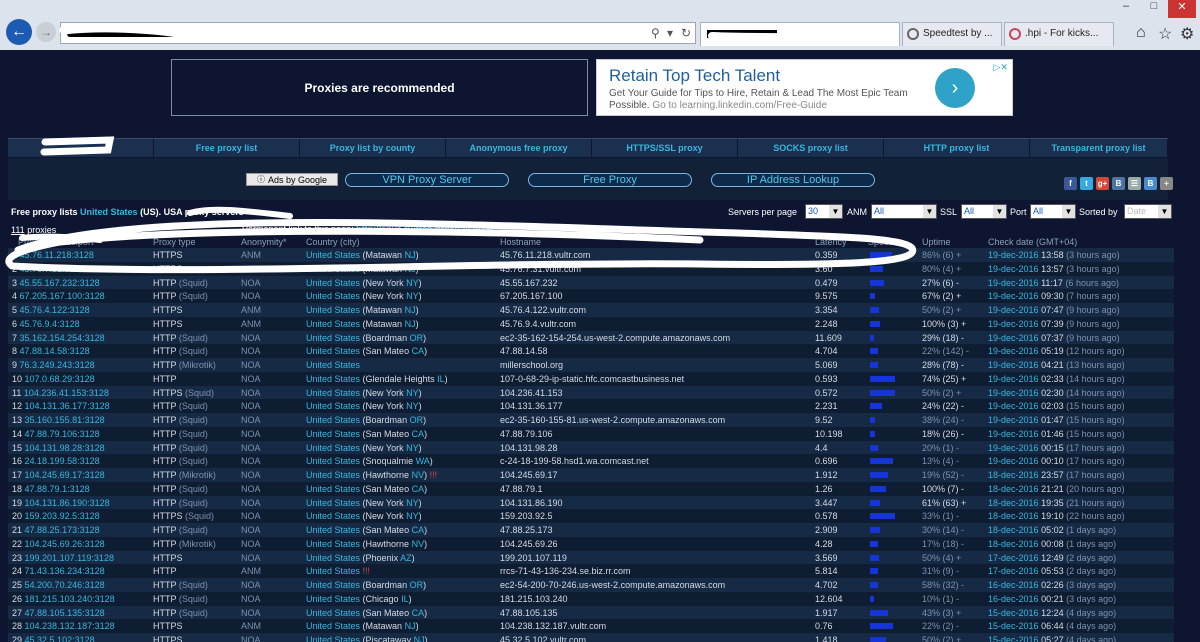 This screenshot has width=1200, height=642. What do you see at coordinates (824, 211) in the screenshot?
I see `servers-per-page-select: 30 ▼` at bounding box center [824, 211].